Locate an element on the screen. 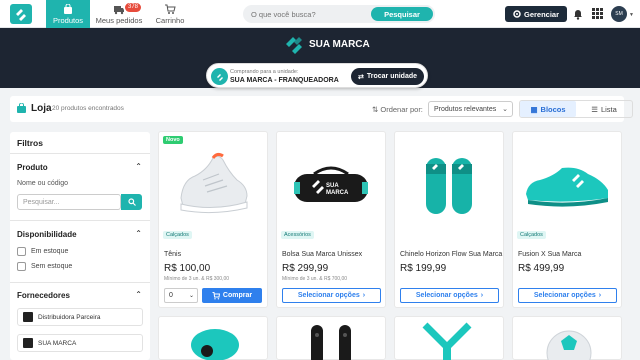 Image resolution: width=640 pixels, height=360 pixels. in-stock-option: Em estoque is located at coordinates (42, 251).